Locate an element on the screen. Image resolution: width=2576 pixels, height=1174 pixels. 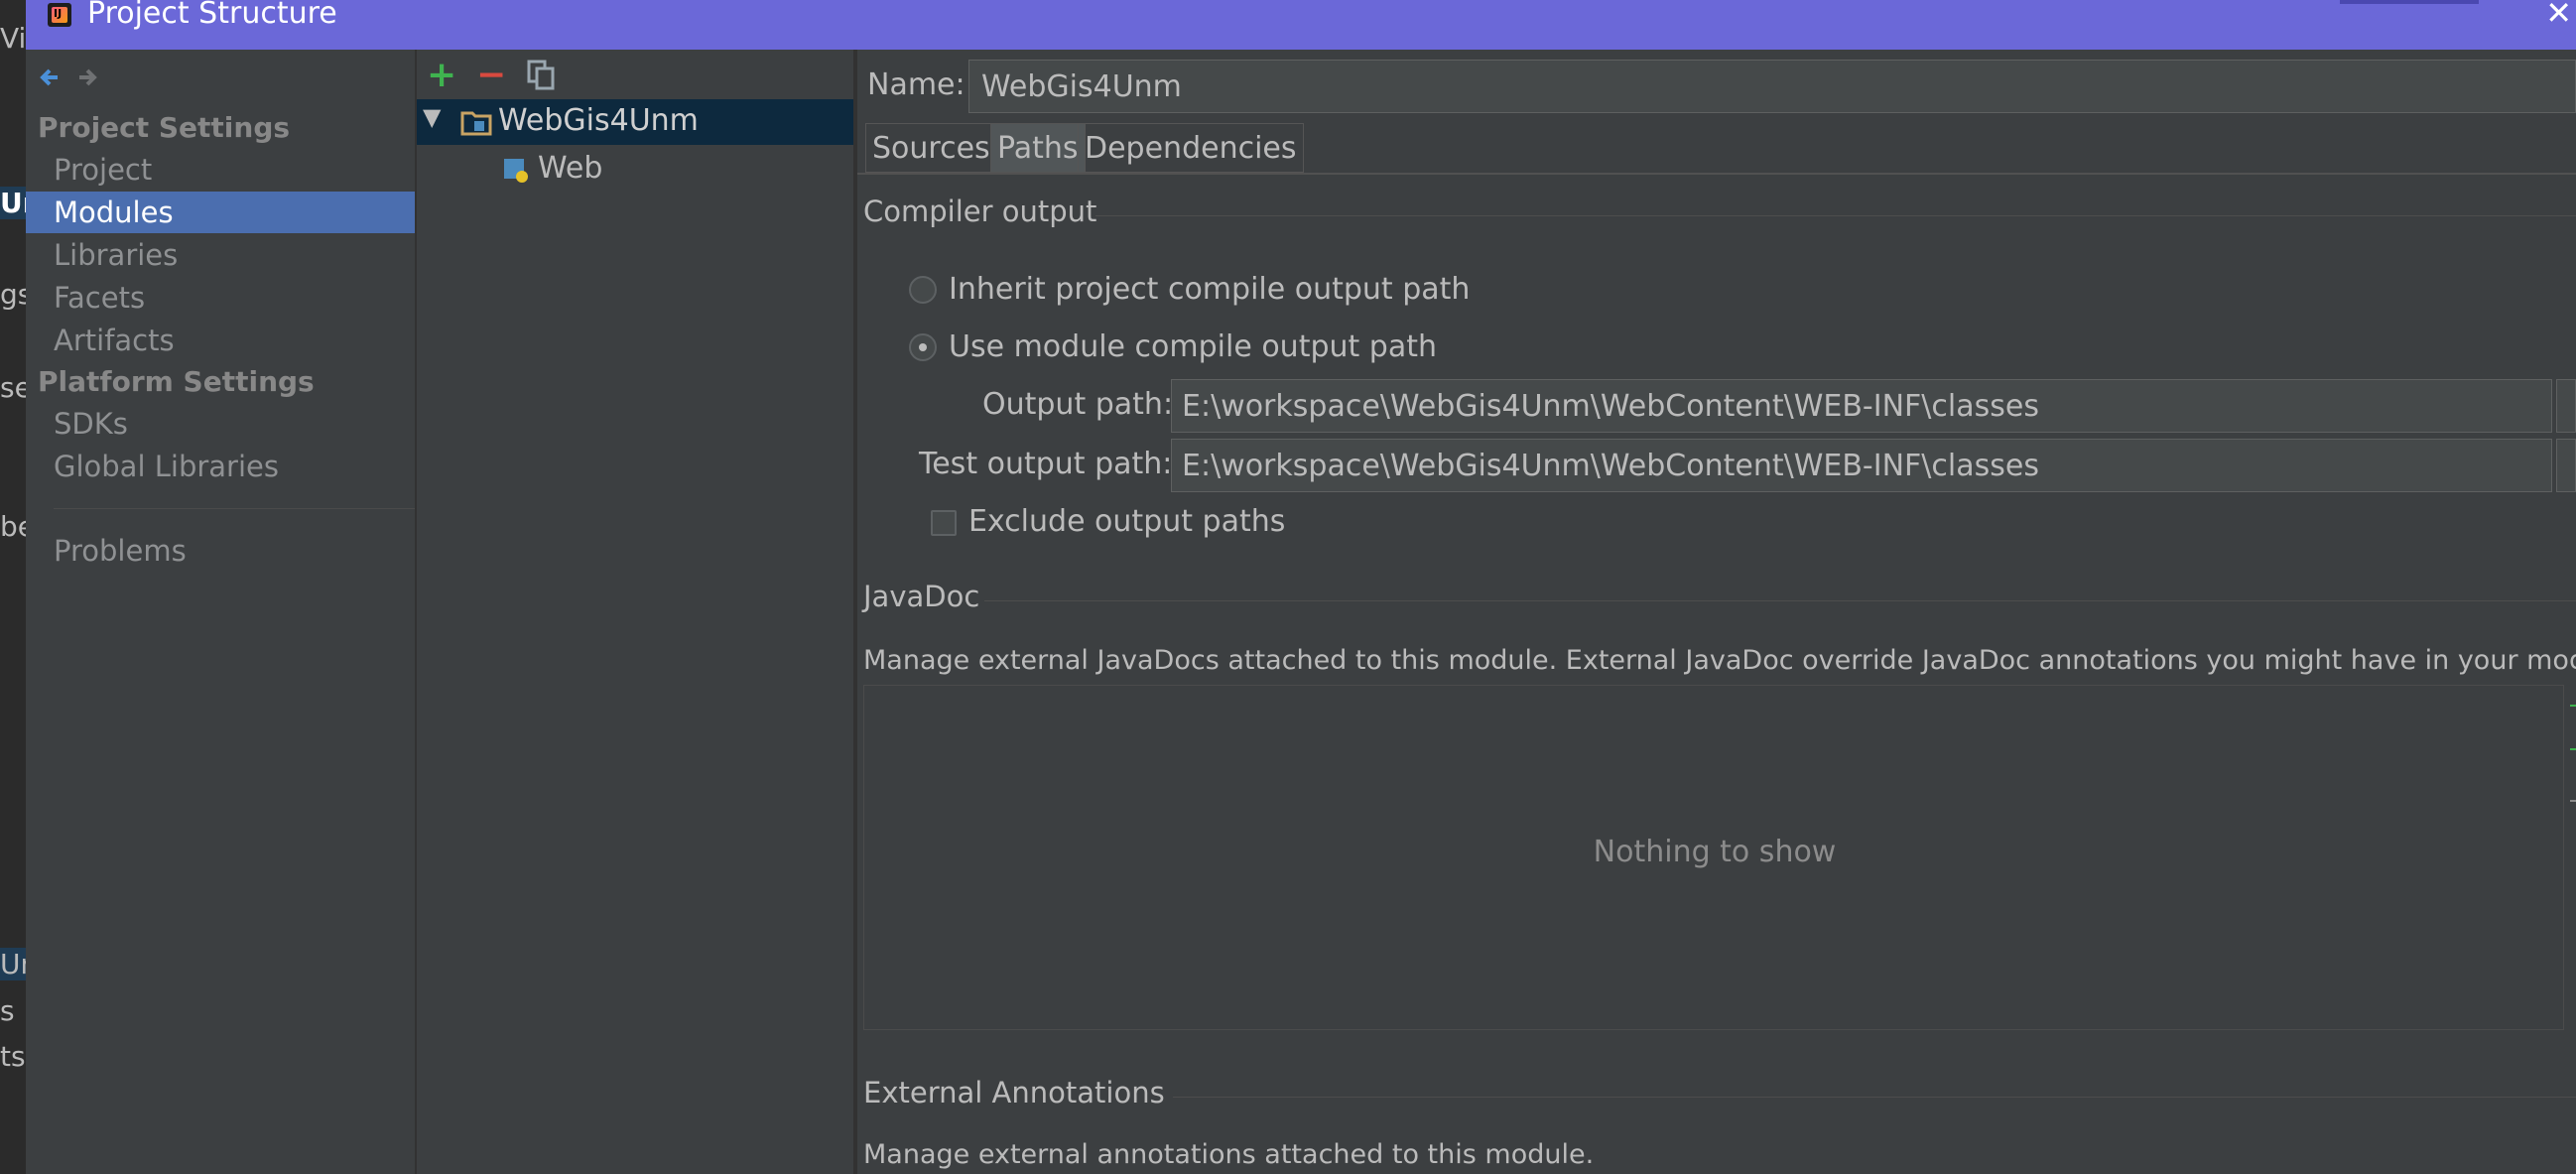
nav-item-modules: Modules is located at coordinates (221, 212).